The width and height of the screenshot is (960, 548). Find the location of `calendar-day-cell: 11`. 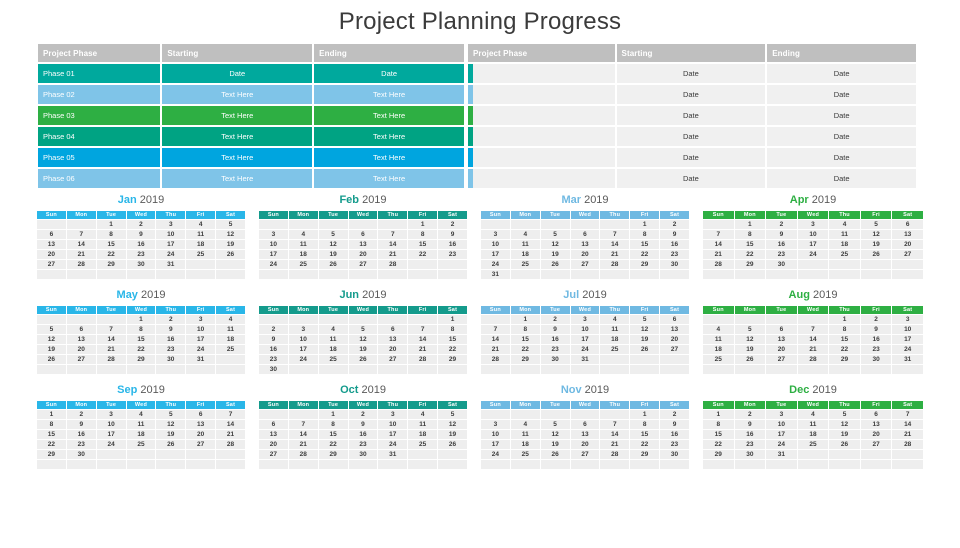

calendar-day-cell: 11 is located at coordinates (303, 244).